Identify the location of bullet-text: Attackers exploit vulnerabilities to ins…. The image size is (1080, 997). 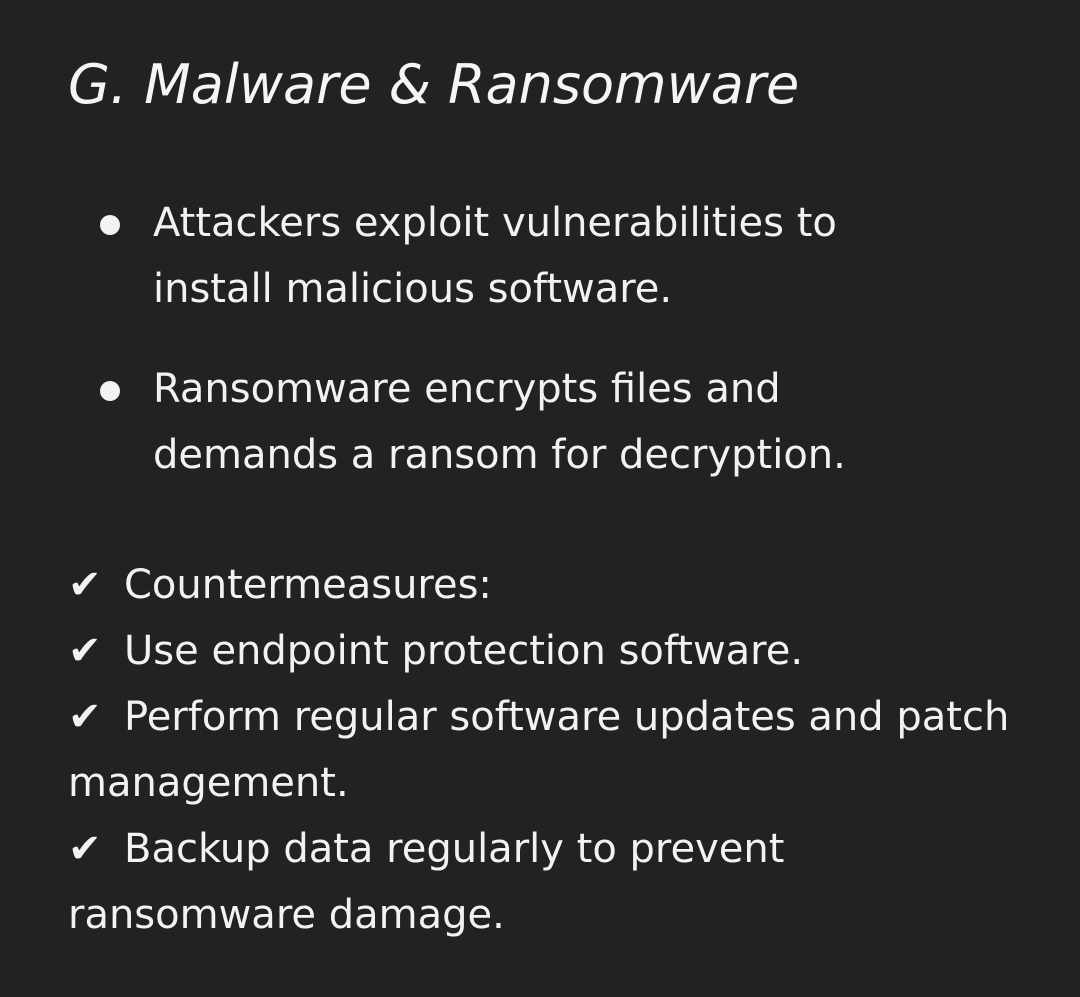
(495, 256).